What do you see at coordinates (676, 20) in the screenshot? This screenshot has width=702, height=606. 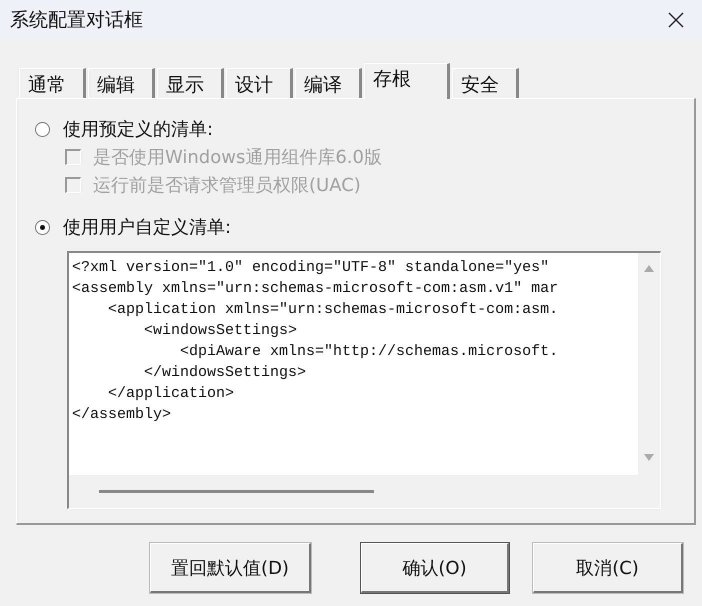 I see `close-icon` at bounding box center [676, 20].